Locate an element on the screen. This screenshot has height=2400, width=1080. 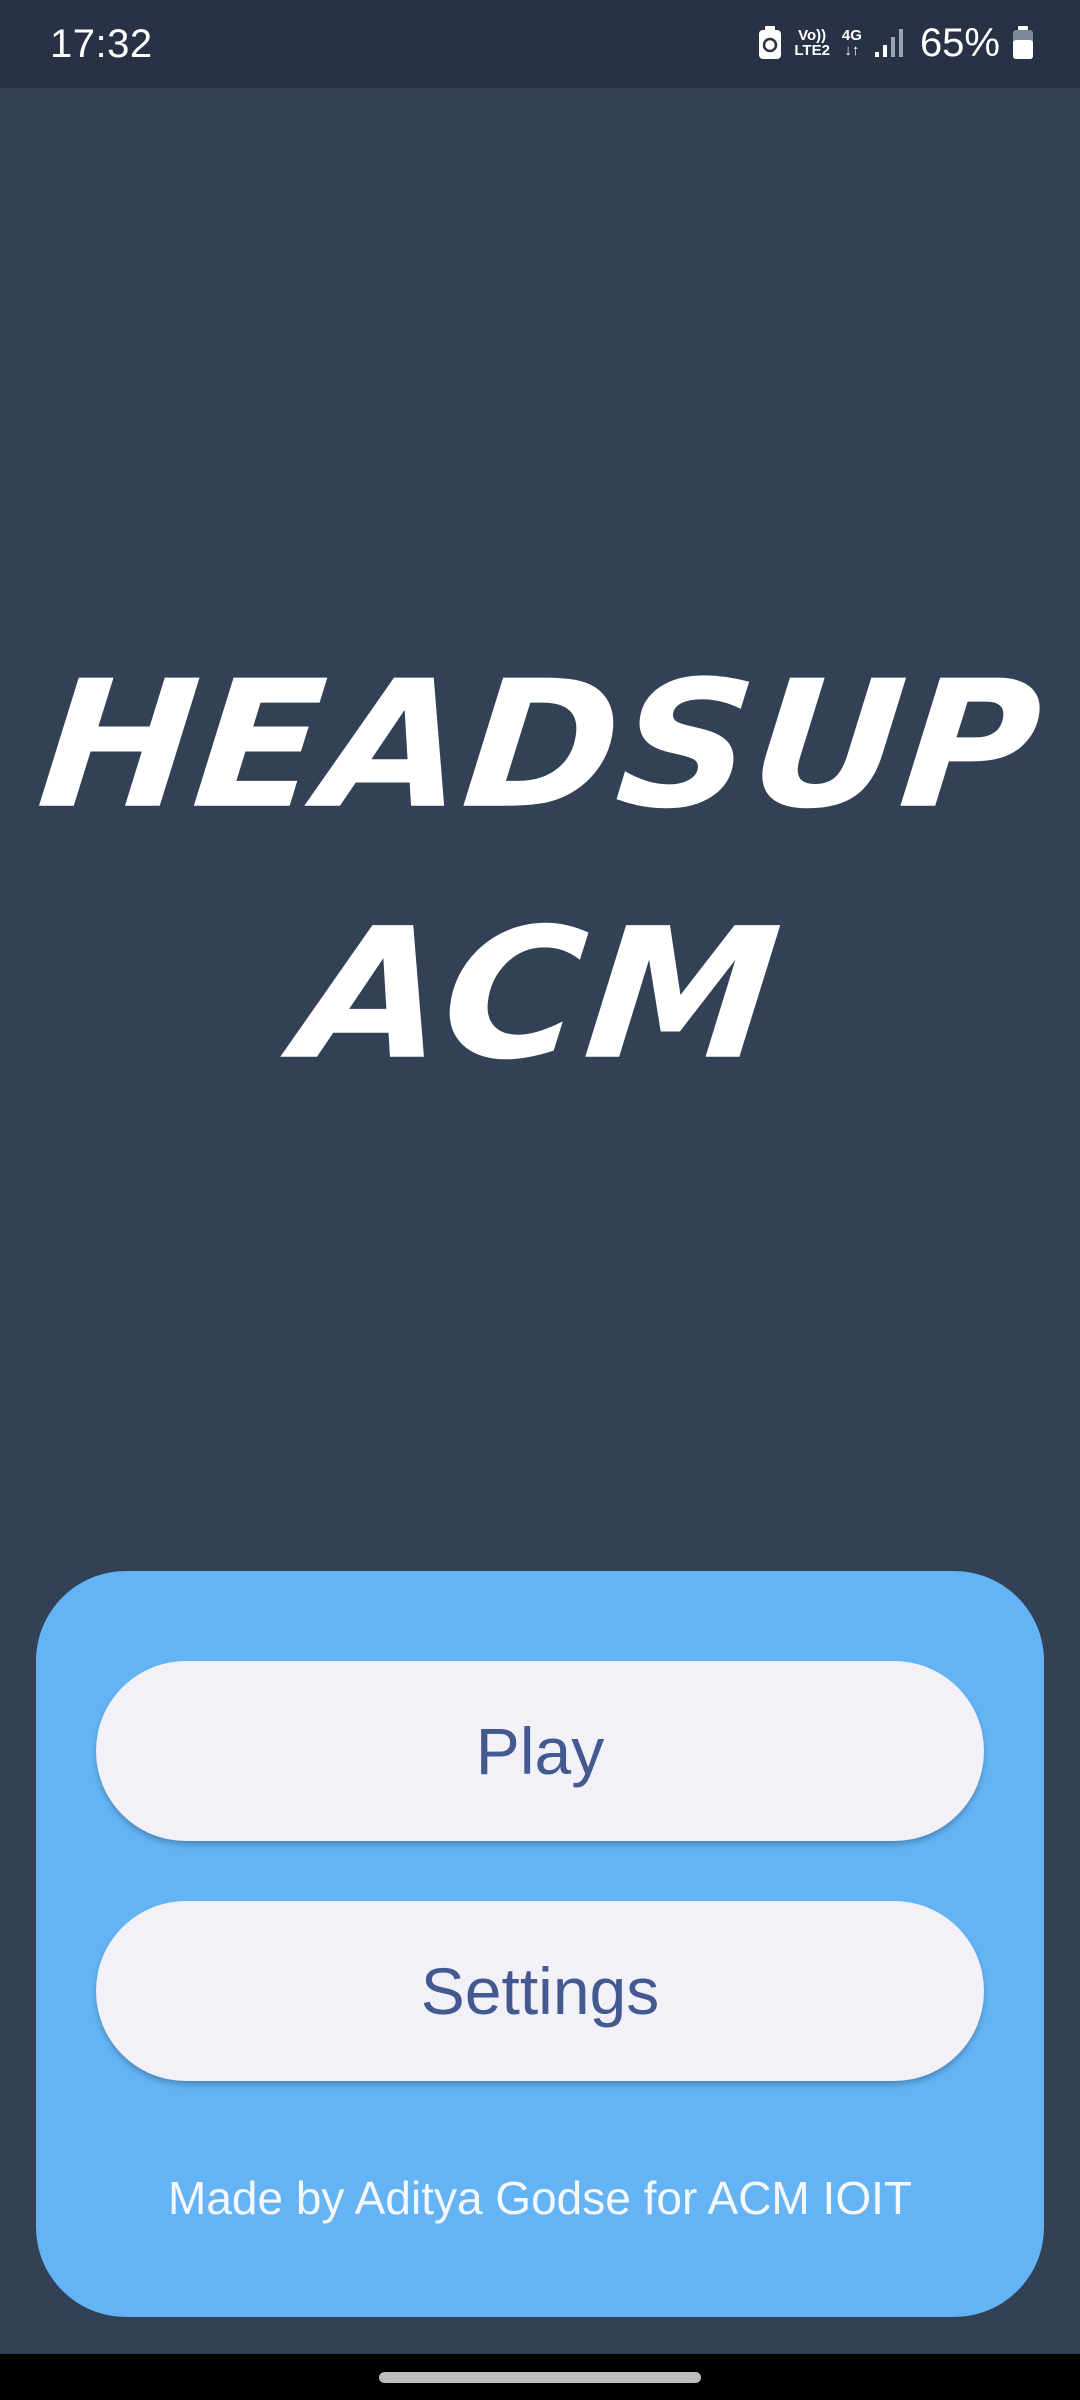
data-arrows-icon: 4G ↓↑ is located at coordinates (851, 43).